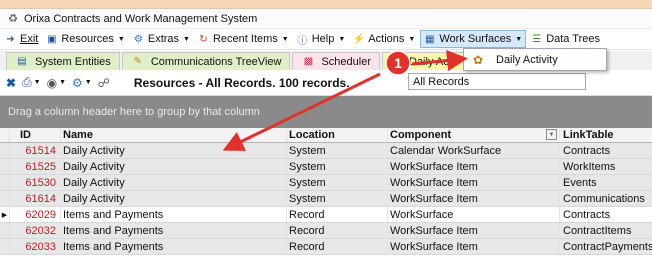 The image size is (652, 256). Describe the element at coordinates (474, 150) in the screenshot. I see `row-component: Calendar WorkSurface` at that location.